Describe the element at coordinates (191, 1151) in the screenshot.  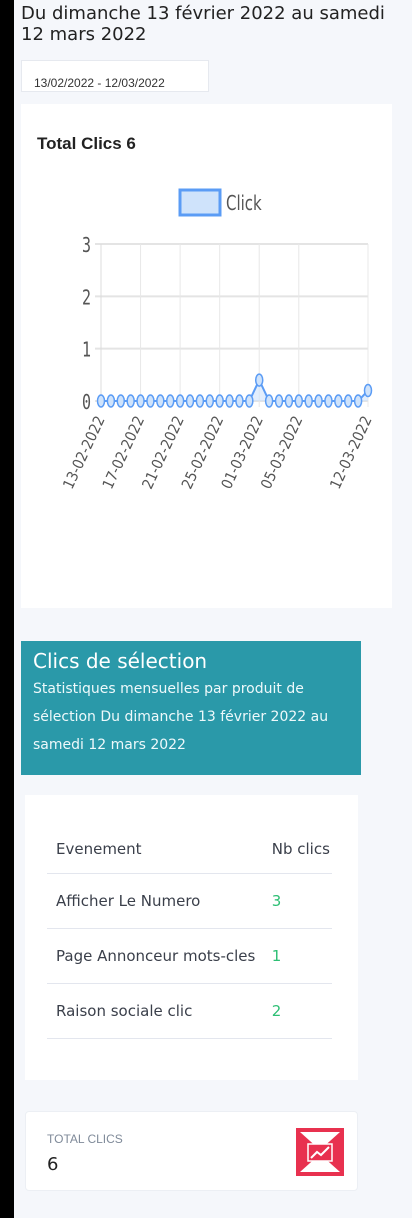
I see `total-clicks-card: TOTAL CLICS 6` at that location.